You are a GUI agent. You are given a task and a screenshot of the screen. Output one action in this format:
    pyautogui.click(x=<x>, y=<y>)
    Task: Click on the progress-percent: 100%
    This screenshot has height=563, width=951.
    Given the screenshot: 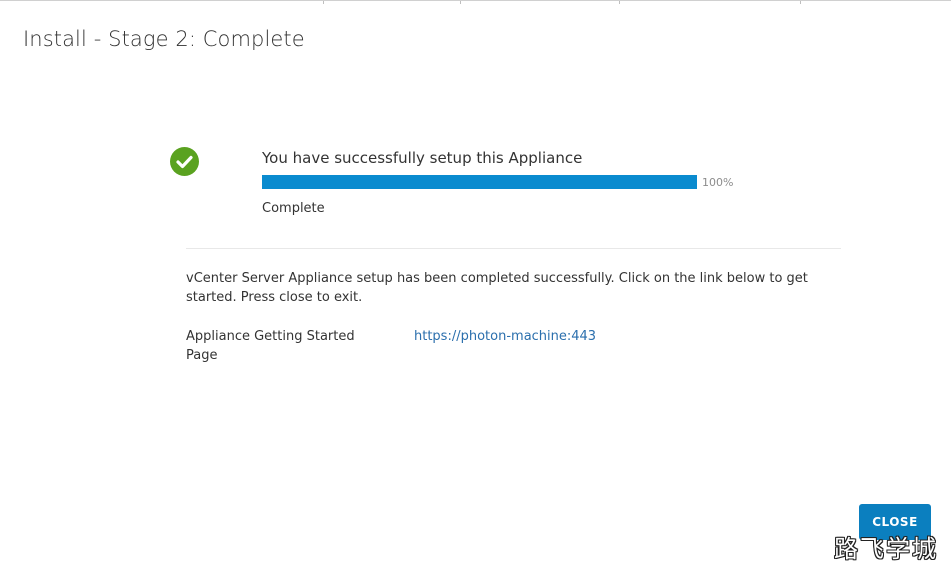 What is the action you would take?
    pyautogui.click(x=718, y=182)
    